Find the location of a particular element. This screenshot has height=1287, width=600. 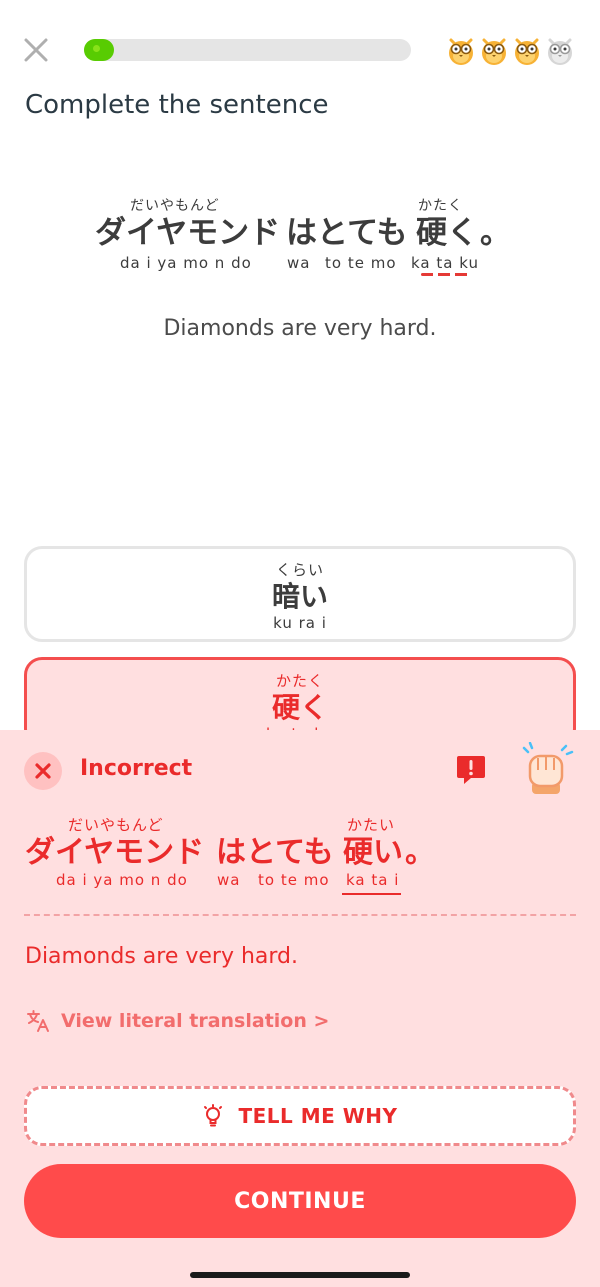

view-literal-translation-link: View literal translation > is located at coordinates (177, 1021).